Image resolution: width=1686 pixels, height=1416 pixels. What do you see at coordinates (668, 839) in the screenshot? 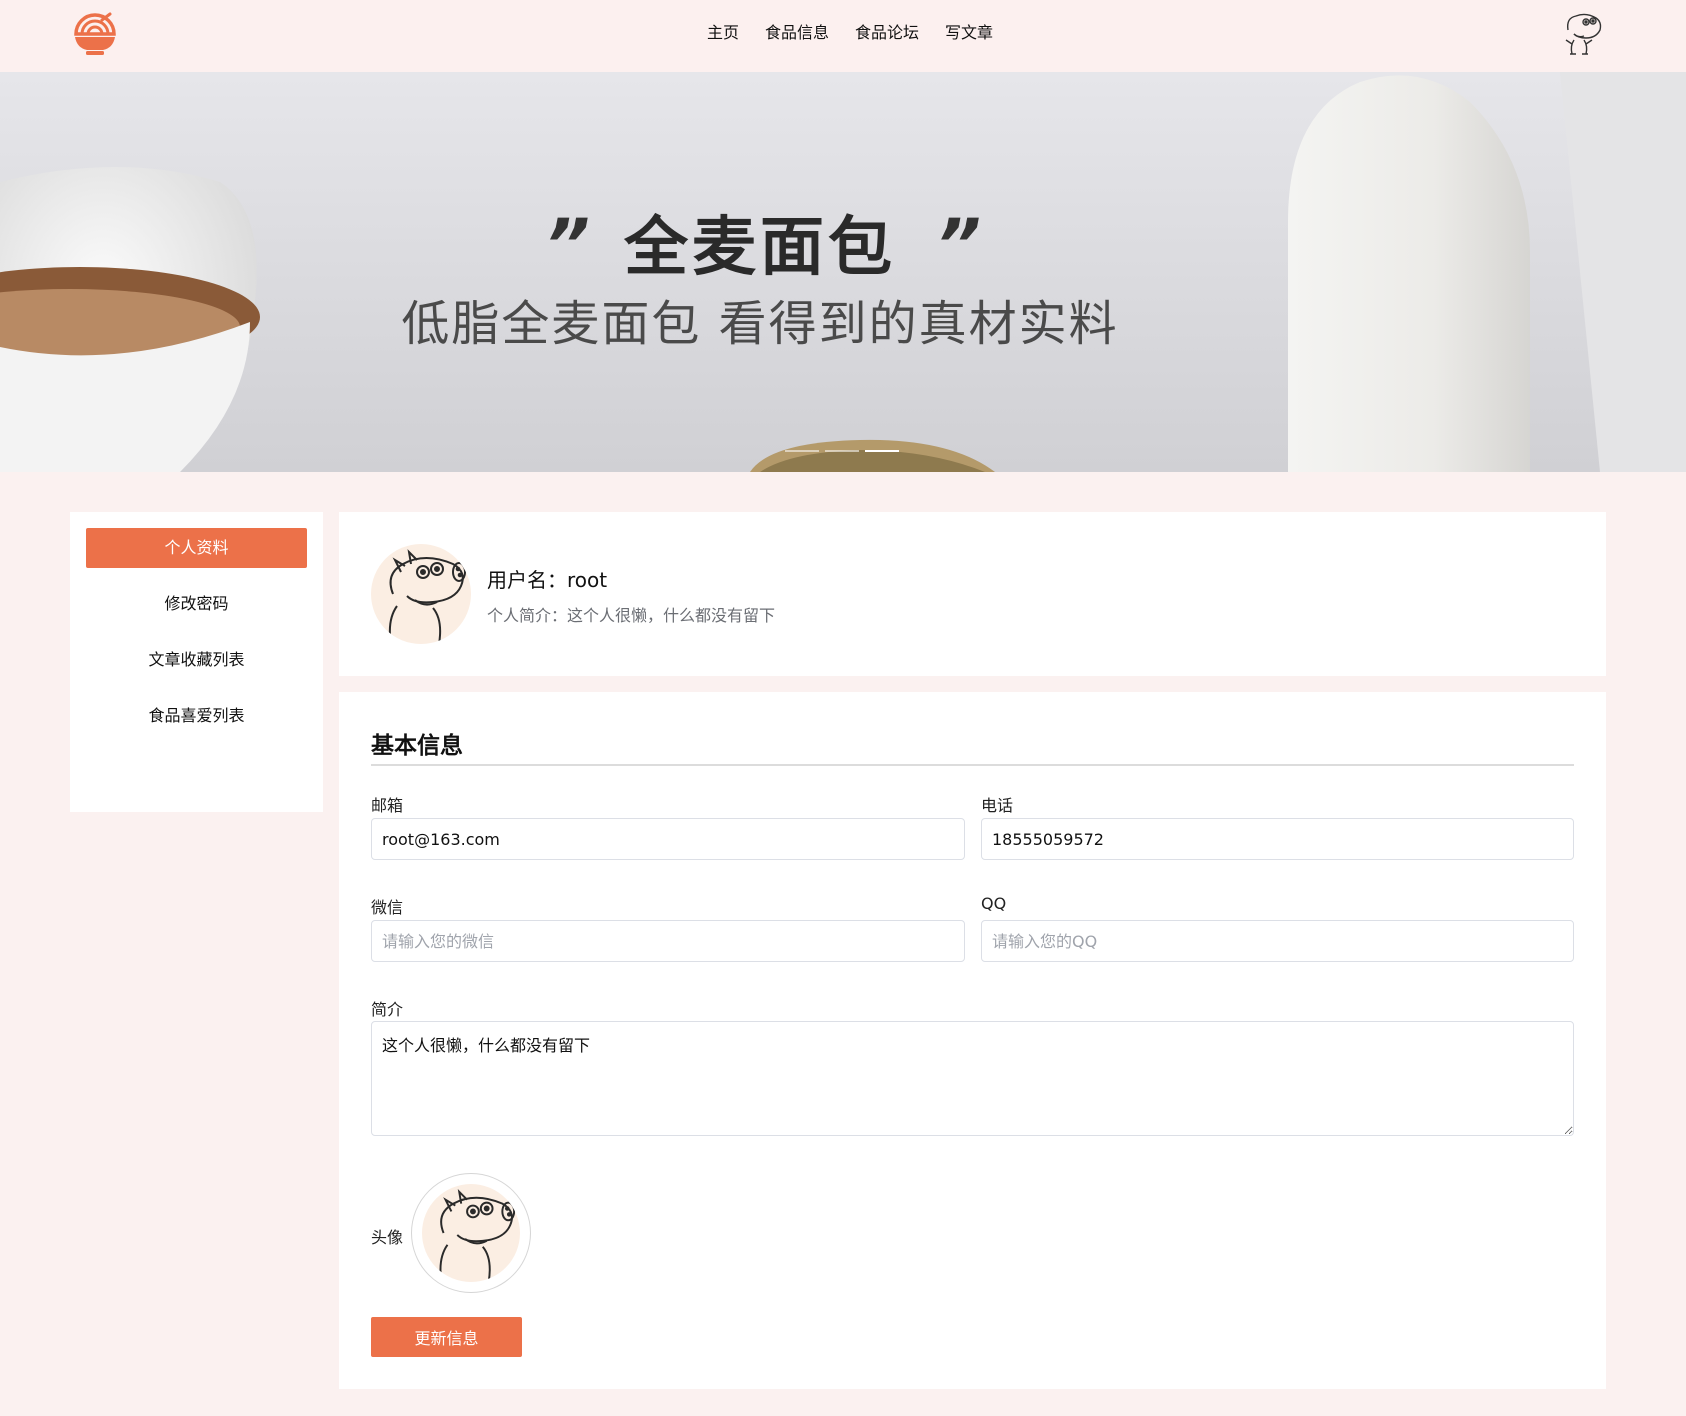
I see `email-field` at bounding box center [668, 839].